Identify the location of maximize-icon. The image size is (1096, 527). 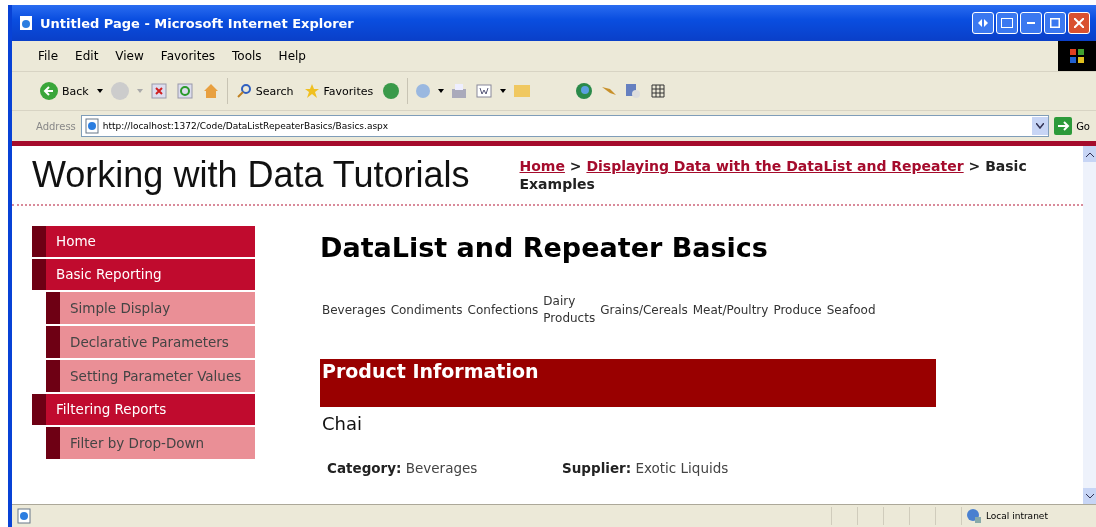
(1055, 23).